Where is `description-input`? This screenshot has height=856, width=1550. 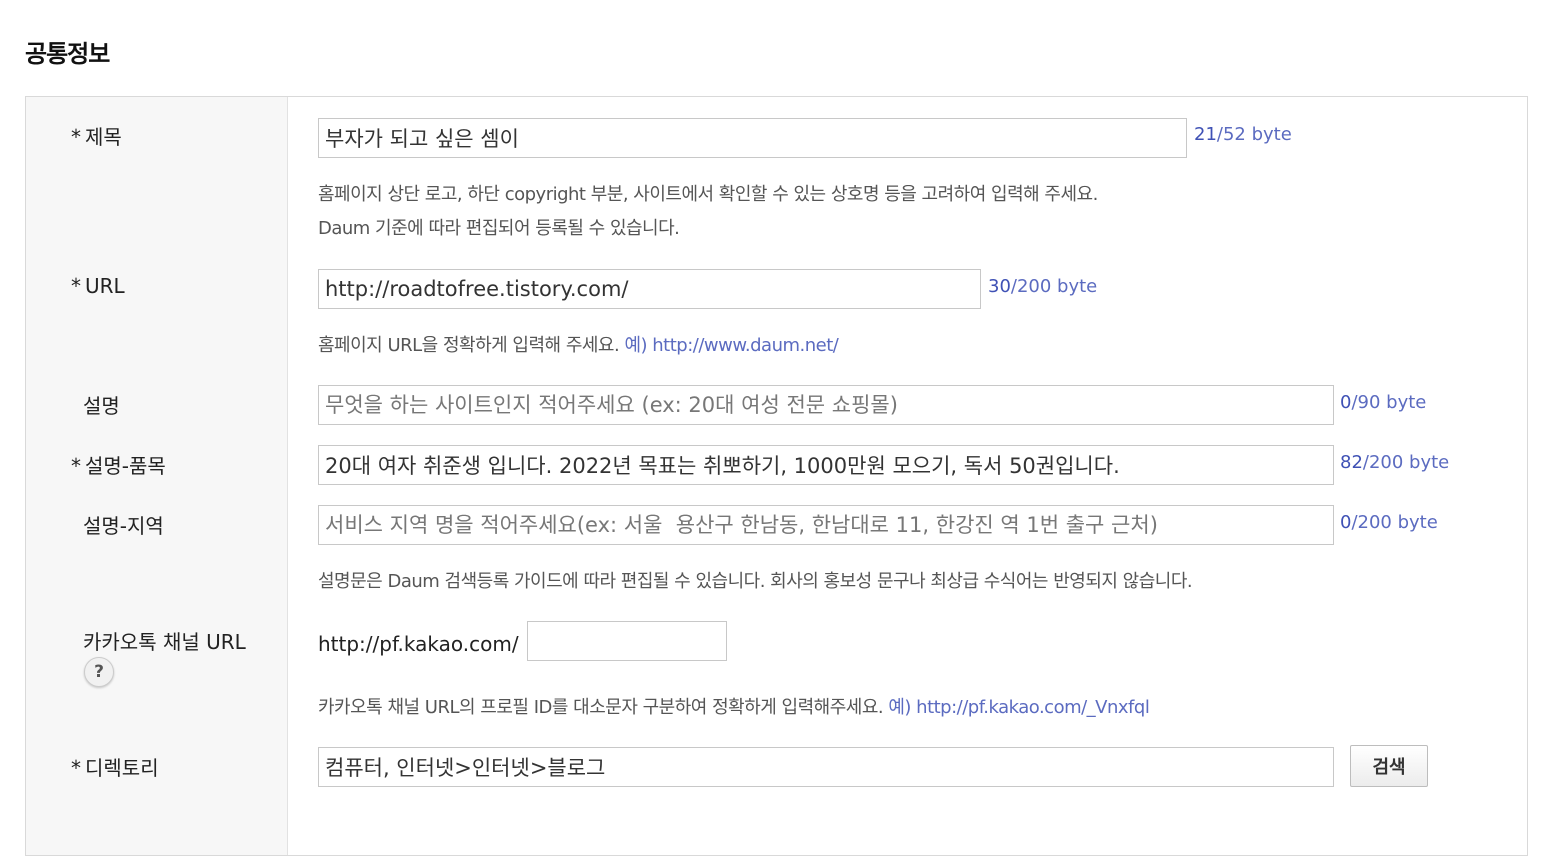 description-input is located at coordinates (826, 405).